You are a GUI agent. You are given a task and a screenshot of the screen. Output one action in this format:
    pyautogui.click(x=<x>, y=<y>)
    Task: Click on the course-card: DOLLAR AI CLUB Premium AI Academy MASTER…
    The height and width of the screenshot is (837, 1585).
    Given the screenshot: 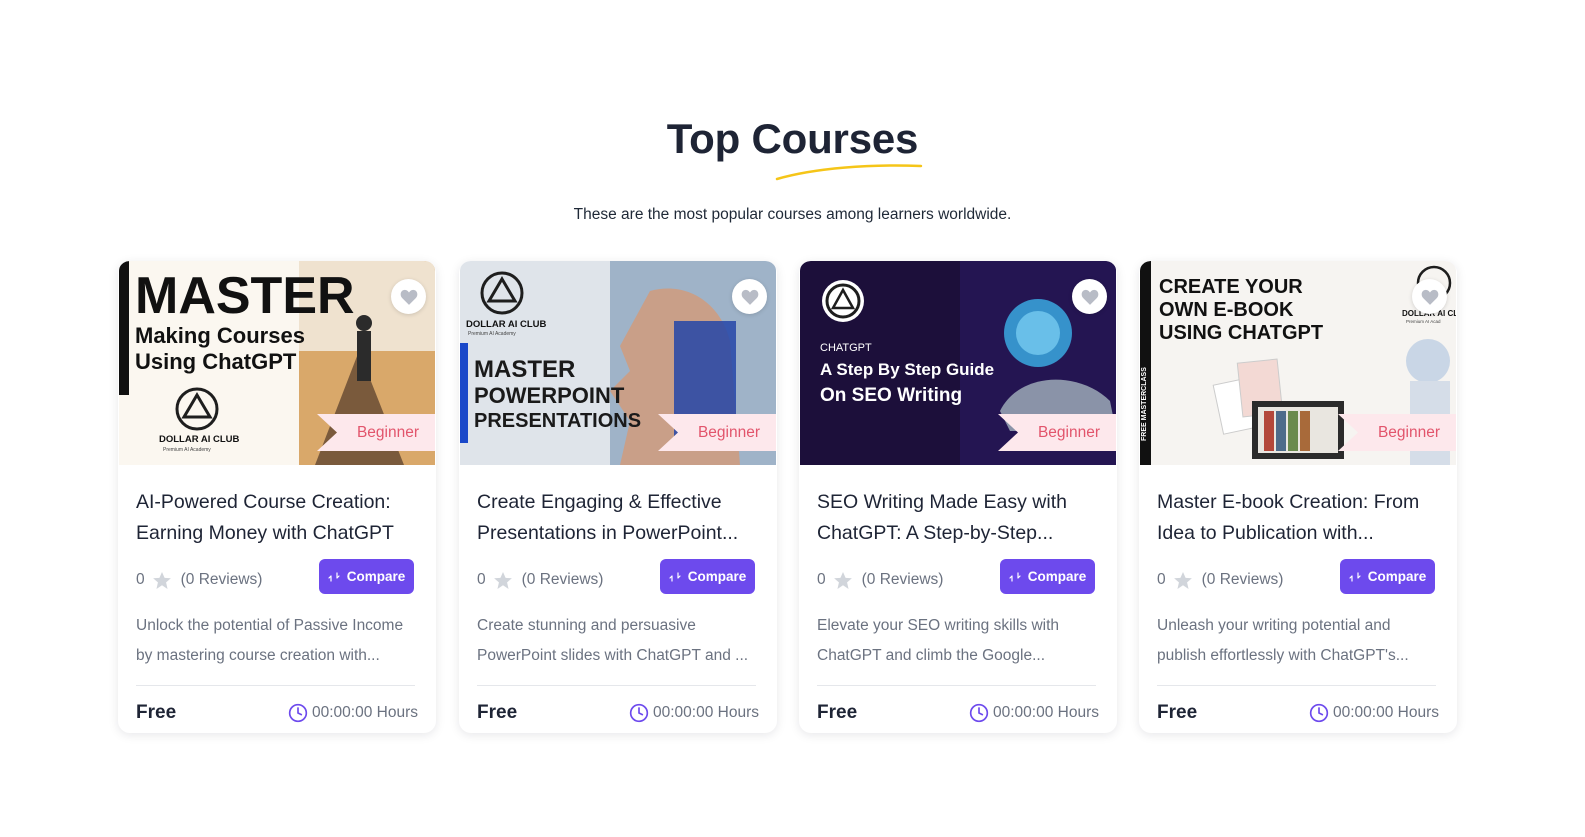 What is the action you would take?
    pyautogui.click(x=618, y=497)
    